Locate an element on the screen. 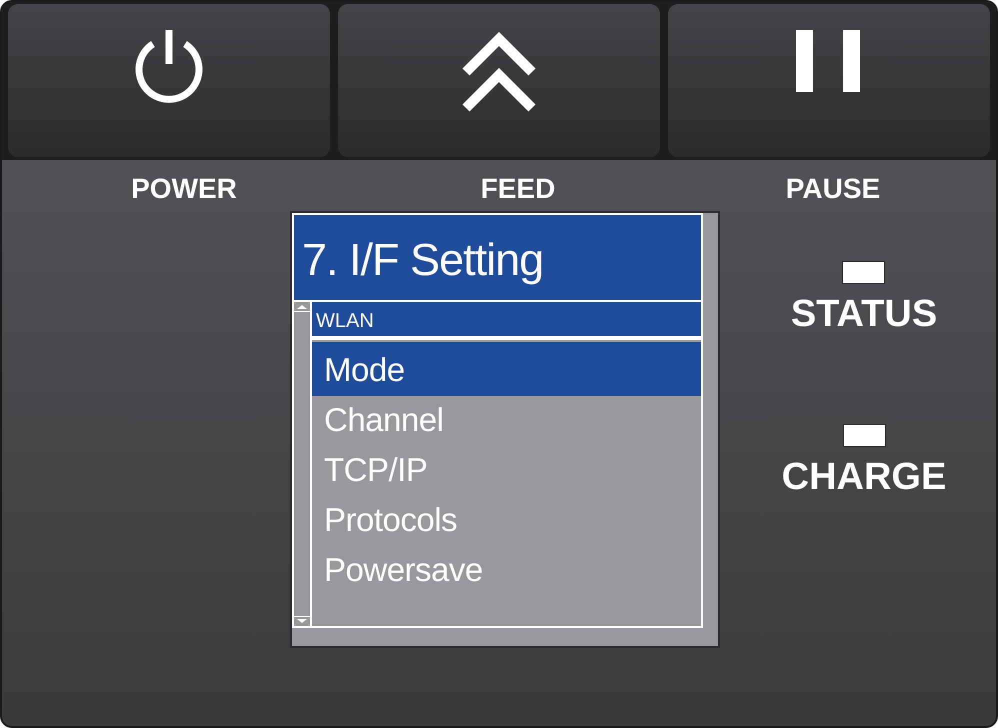  feed-button is located at coordinates (499, 80).